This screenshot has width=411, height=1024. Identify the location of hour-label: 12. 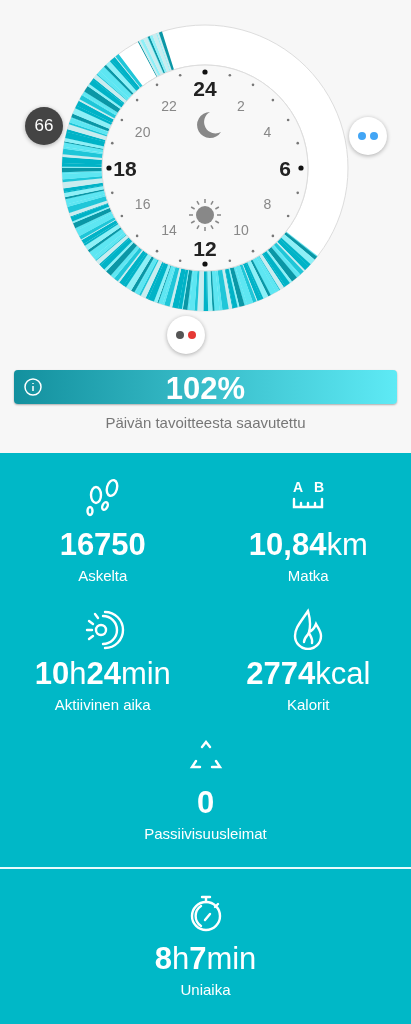
(205, 248).